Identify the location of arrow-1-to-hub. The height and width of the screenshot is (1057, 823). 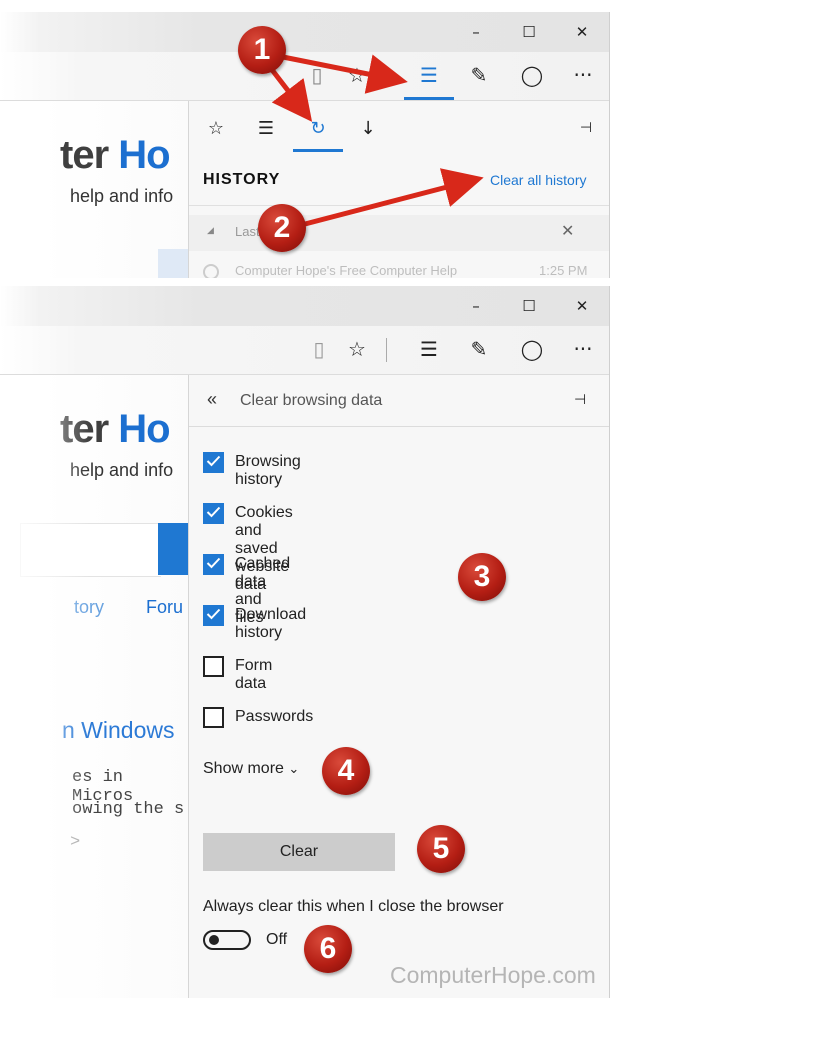
(337, 72).